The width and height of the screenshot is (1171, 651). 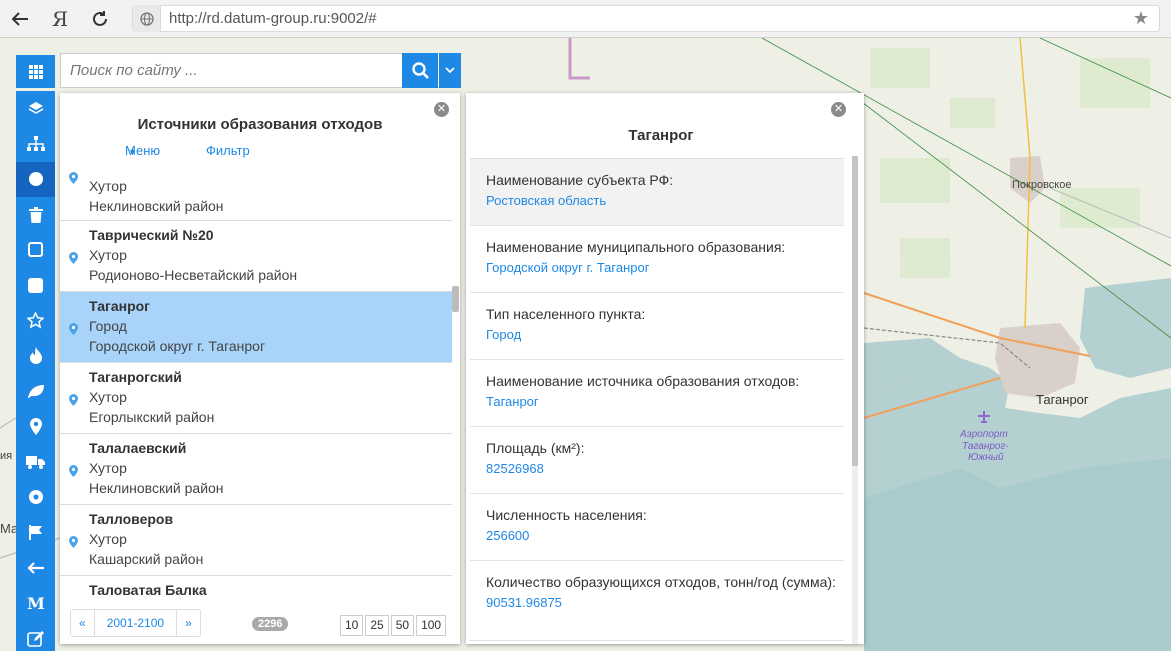 I want to click on item-name: Таврический №20, so click(x=151, y=235).